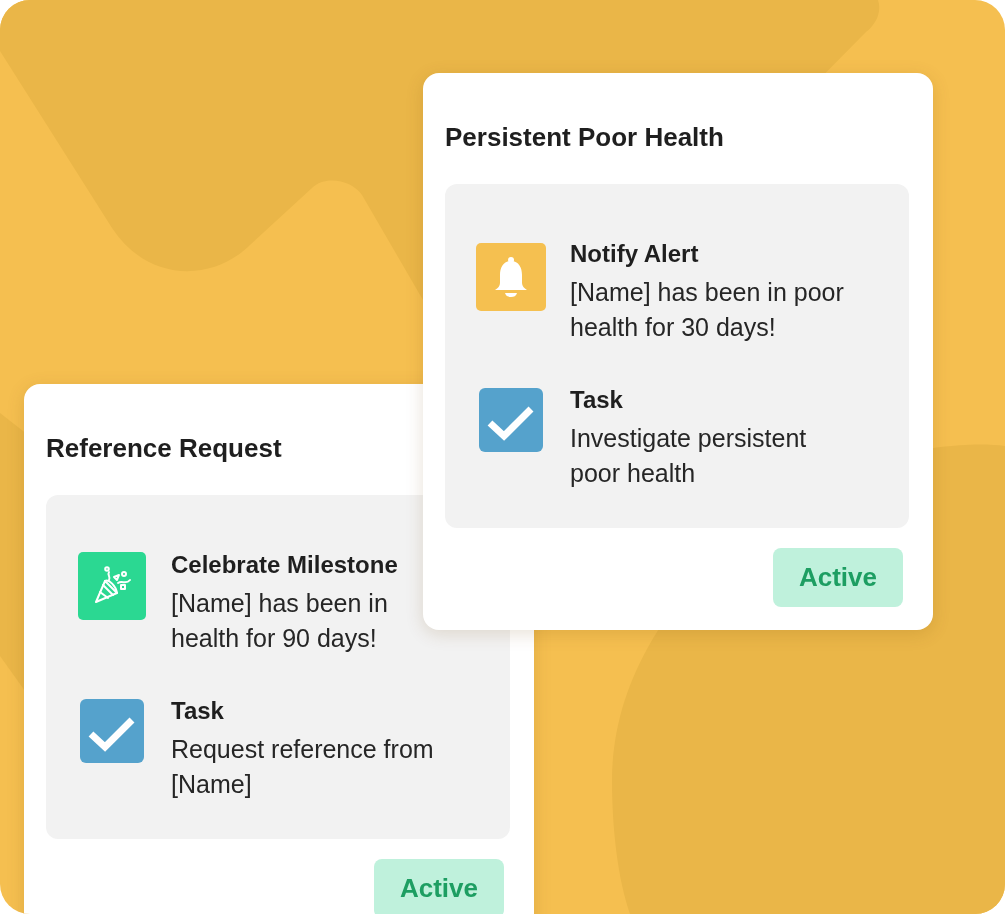  What do you see at coordinates (302, 766) in the screenshot?
I see `action-description: Request reference from [Name]` at bounding box center [302, 766].